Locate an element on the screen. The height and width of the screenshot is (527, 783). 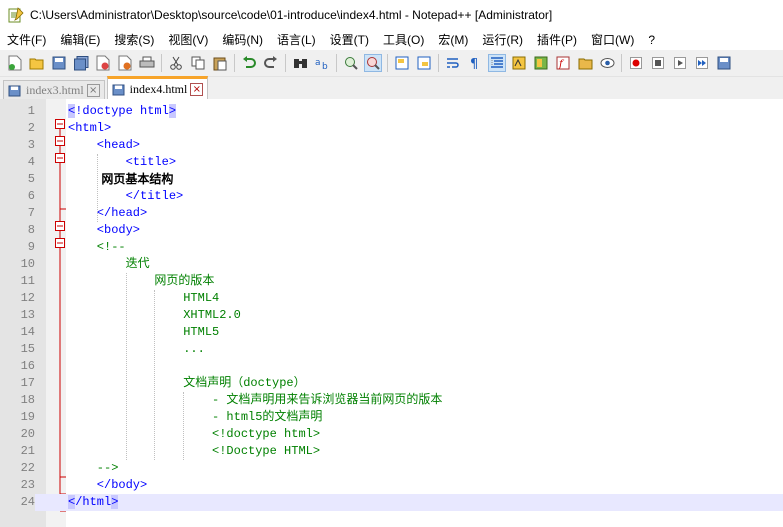
menu-edit: 编辑(E) is located at coordinates (80, 40).